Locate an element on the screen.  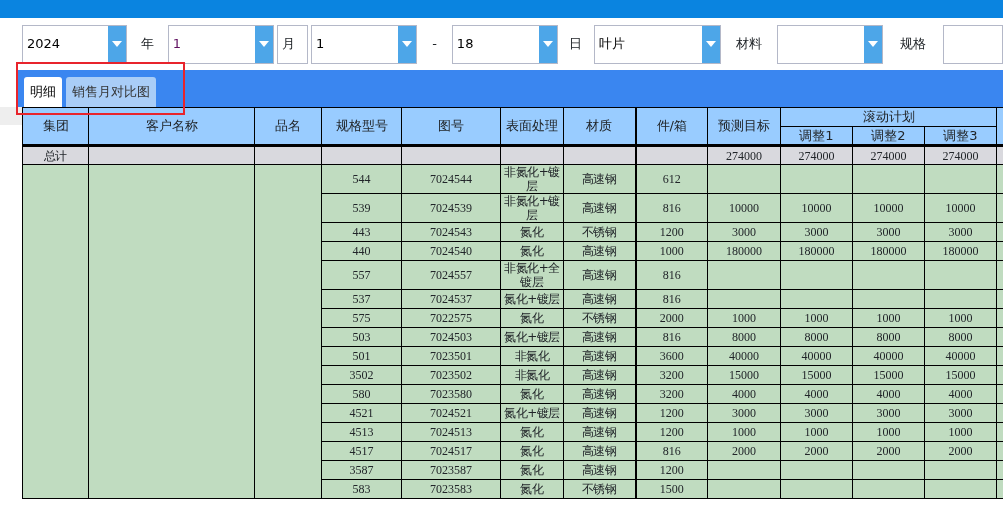
side-panel is located at coordinates (11, 116).